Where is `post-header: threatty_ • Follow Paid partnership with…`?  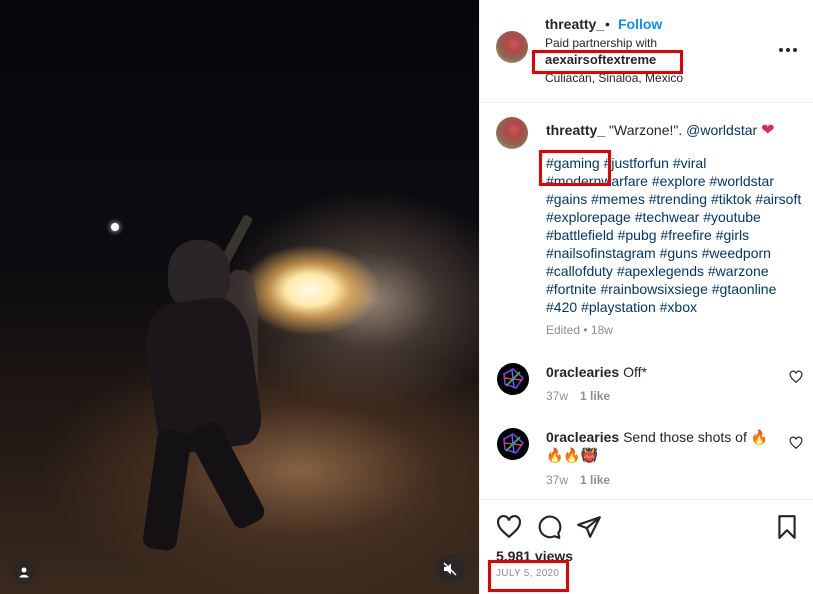 post-header: threatty_ • Follow Paid partnership with… is located at coordinates (646, 51).